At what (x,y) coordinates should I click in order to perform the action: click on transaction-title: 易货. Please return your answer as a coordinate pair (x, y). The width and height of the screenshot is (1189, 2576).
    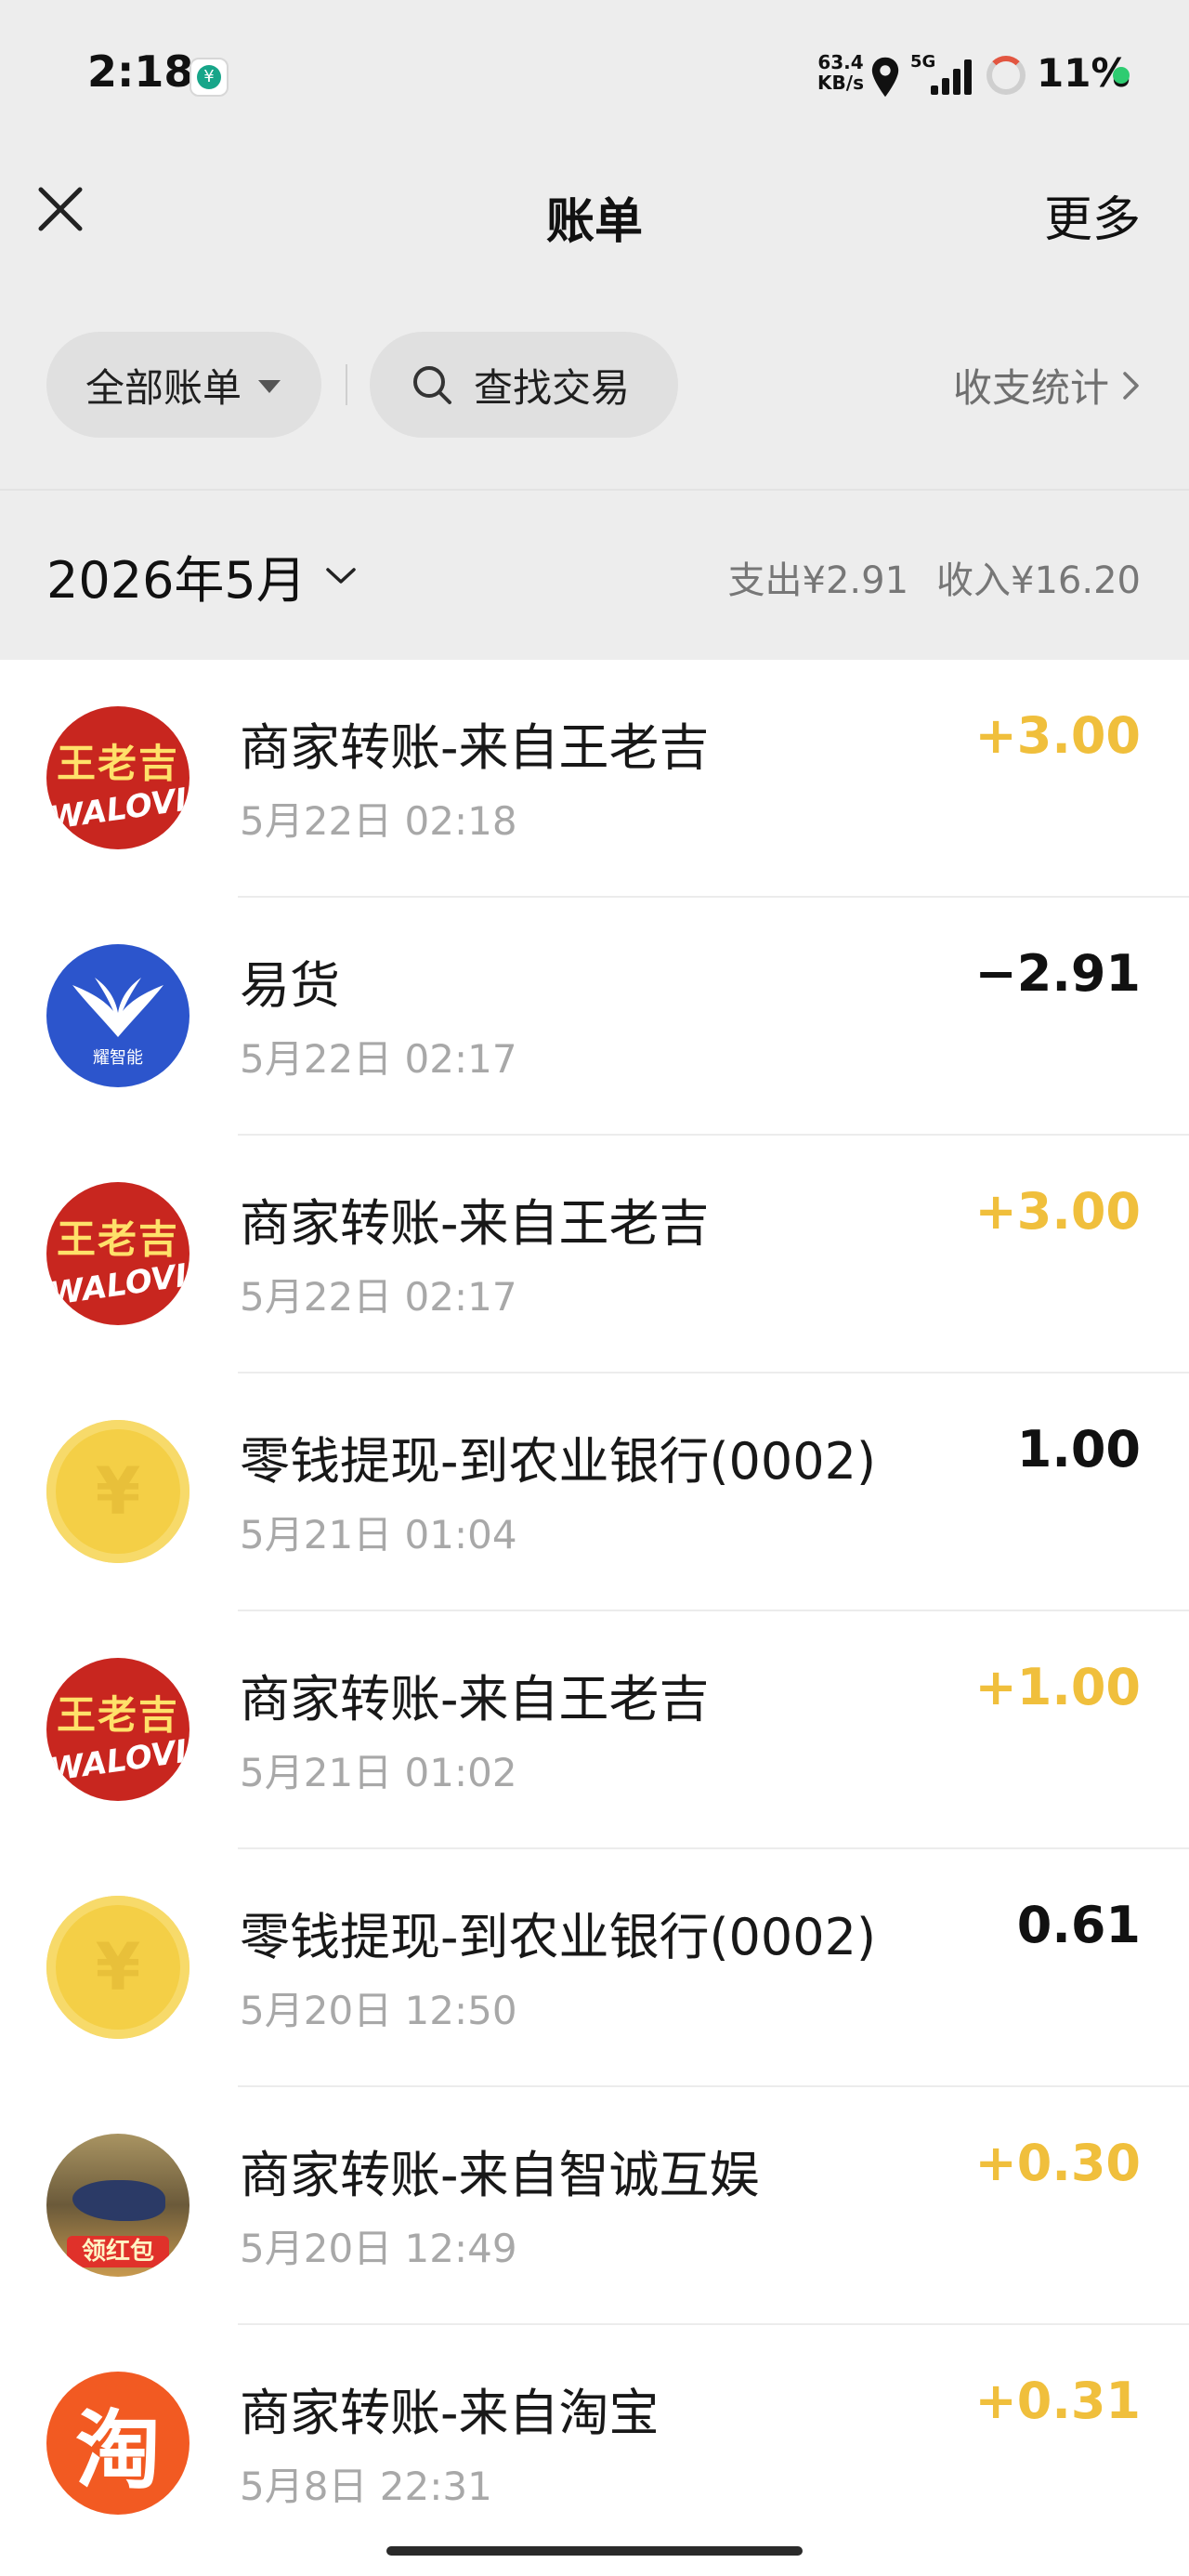
    Looking at the image, I should click on (290, 985).